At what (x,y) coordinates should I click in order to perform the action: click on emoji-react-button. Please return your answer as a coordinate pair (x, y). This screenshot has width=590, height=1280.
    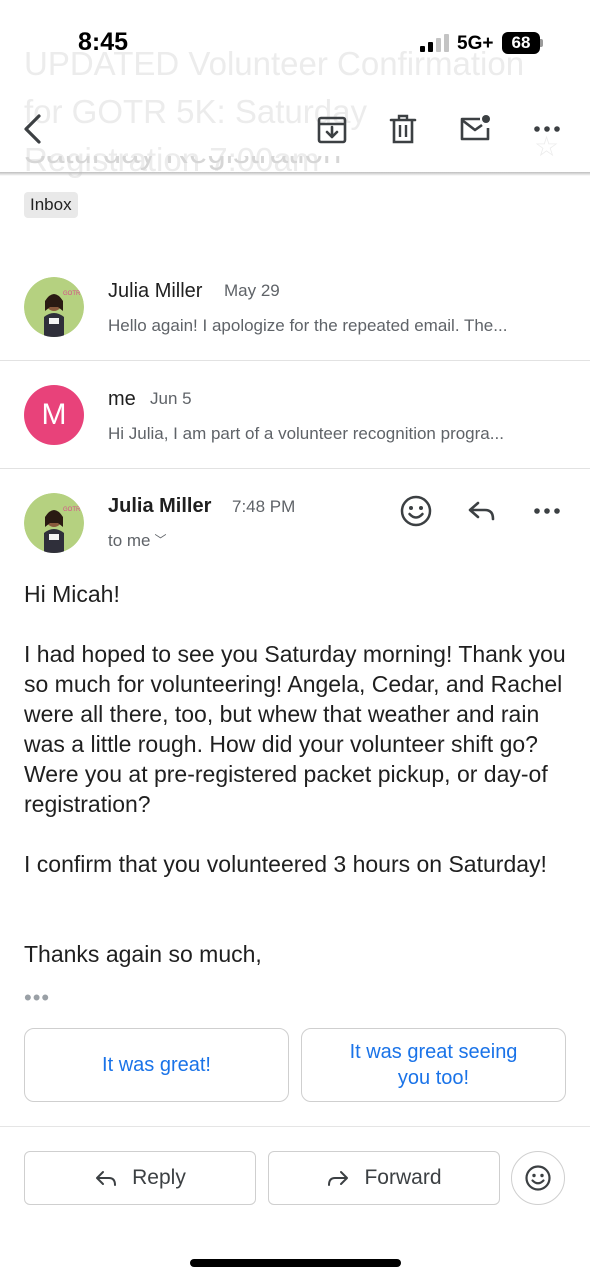
    Looking at the image, I should click on (538, 1178).